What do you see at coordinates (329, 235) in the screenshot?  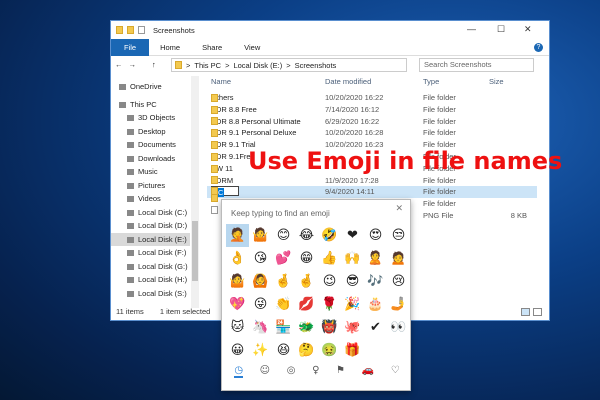 I see `emoji-item: 🤣` at bounding box center [329, 235].